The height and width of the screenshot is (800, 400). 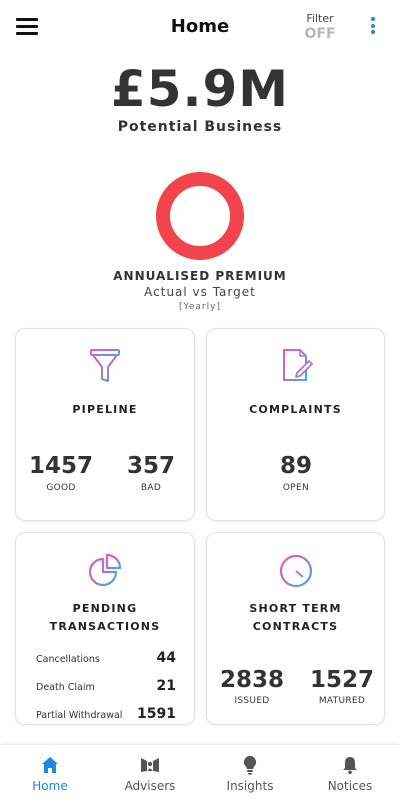 What do you see at coordinates (350, 766) in the screenshot?
I see `bell-icon` at bounding box center [350, 766].